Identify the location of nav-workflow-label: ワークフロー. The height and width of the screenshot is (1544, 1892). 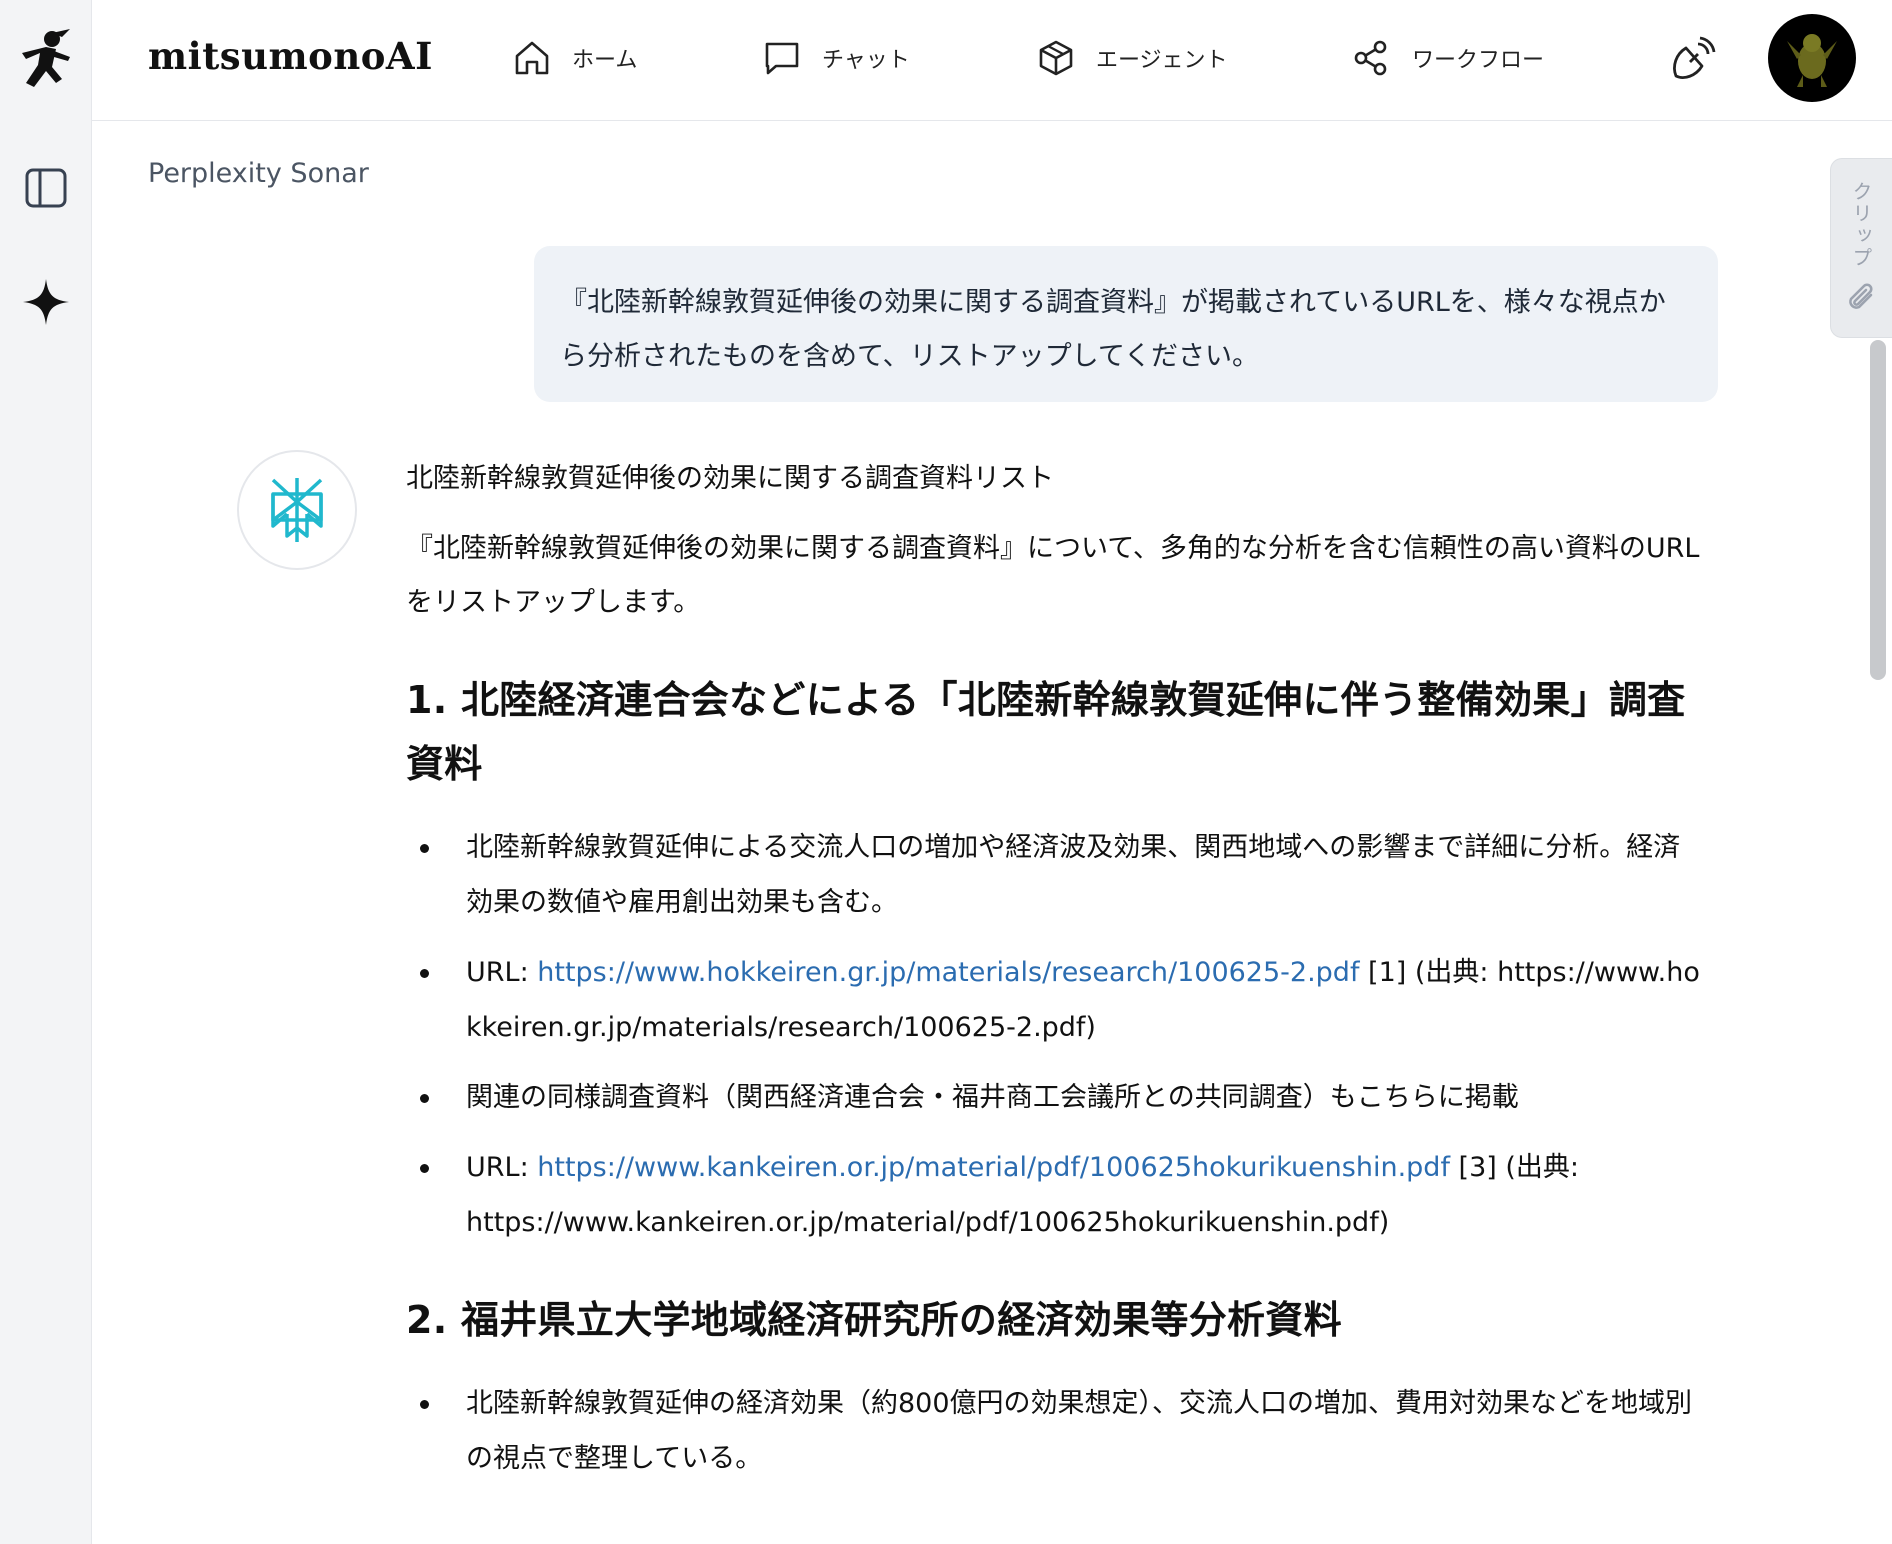
(1478, 60).